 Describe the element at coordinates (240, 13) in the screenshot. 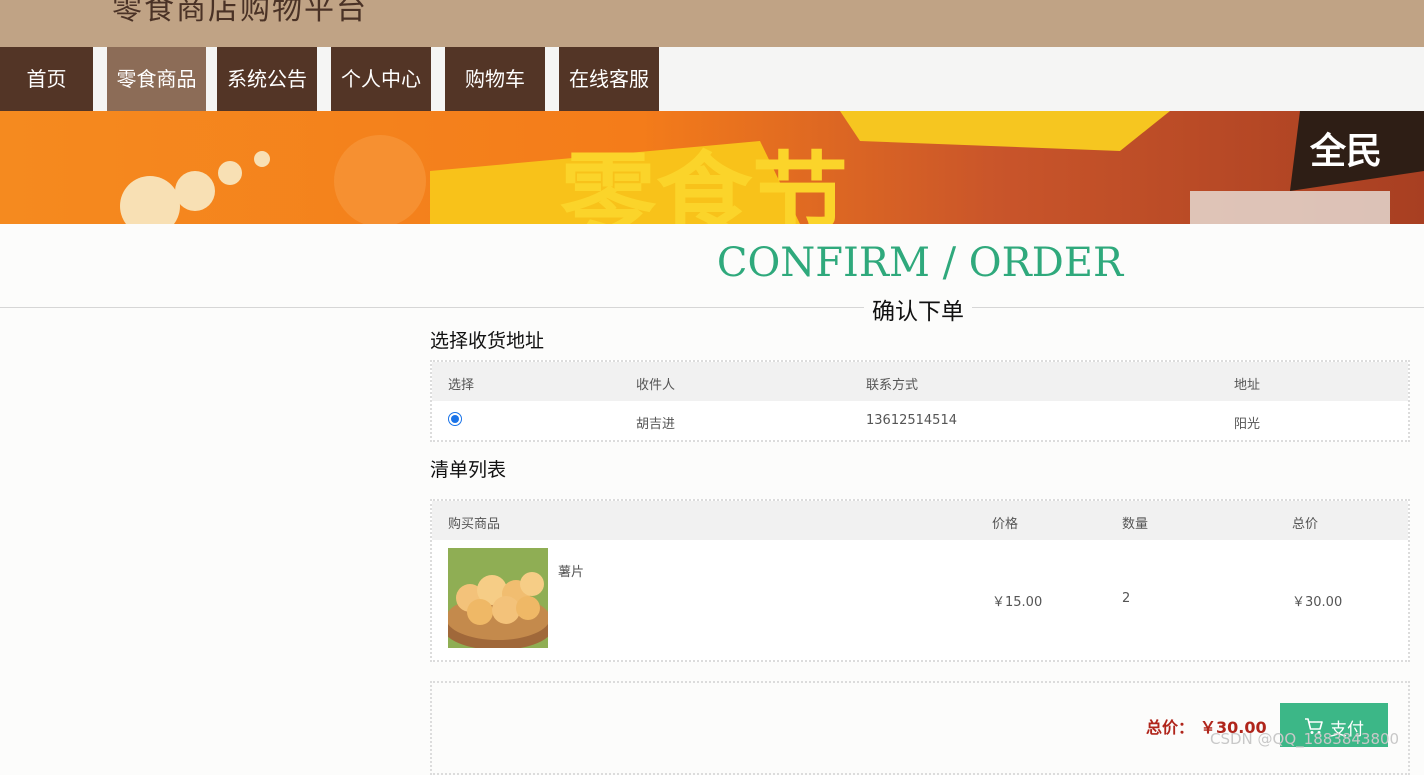

I see `site-title: 零食商店购物平台` at that location.